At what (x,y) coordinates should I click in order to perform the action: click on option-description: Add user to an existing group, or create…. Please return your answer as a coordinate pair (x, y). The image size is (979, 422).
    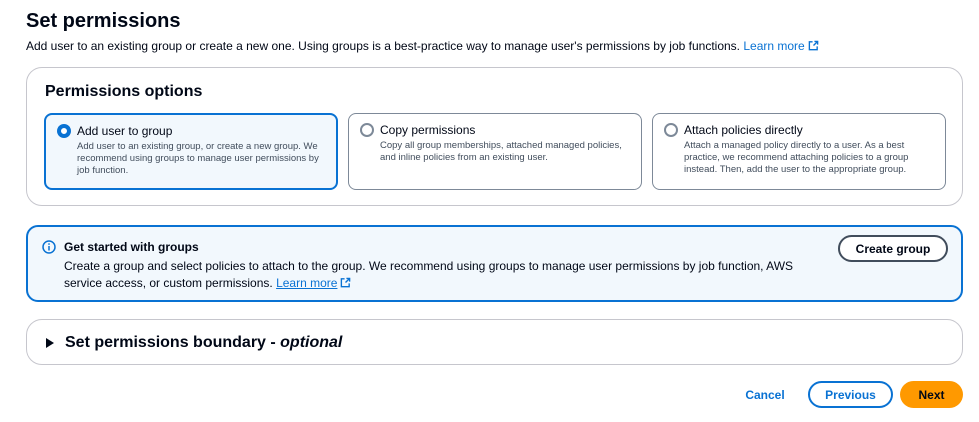
    Looking at the image, I should click on (198, 158).